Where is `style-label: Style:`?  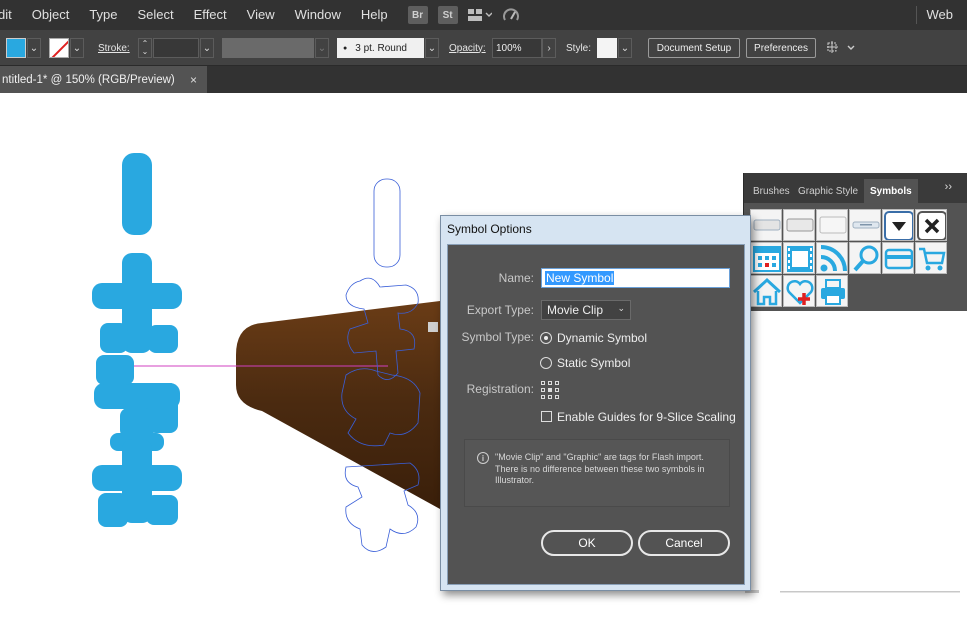 style-label: Style: is located at coordinates (579, 48).